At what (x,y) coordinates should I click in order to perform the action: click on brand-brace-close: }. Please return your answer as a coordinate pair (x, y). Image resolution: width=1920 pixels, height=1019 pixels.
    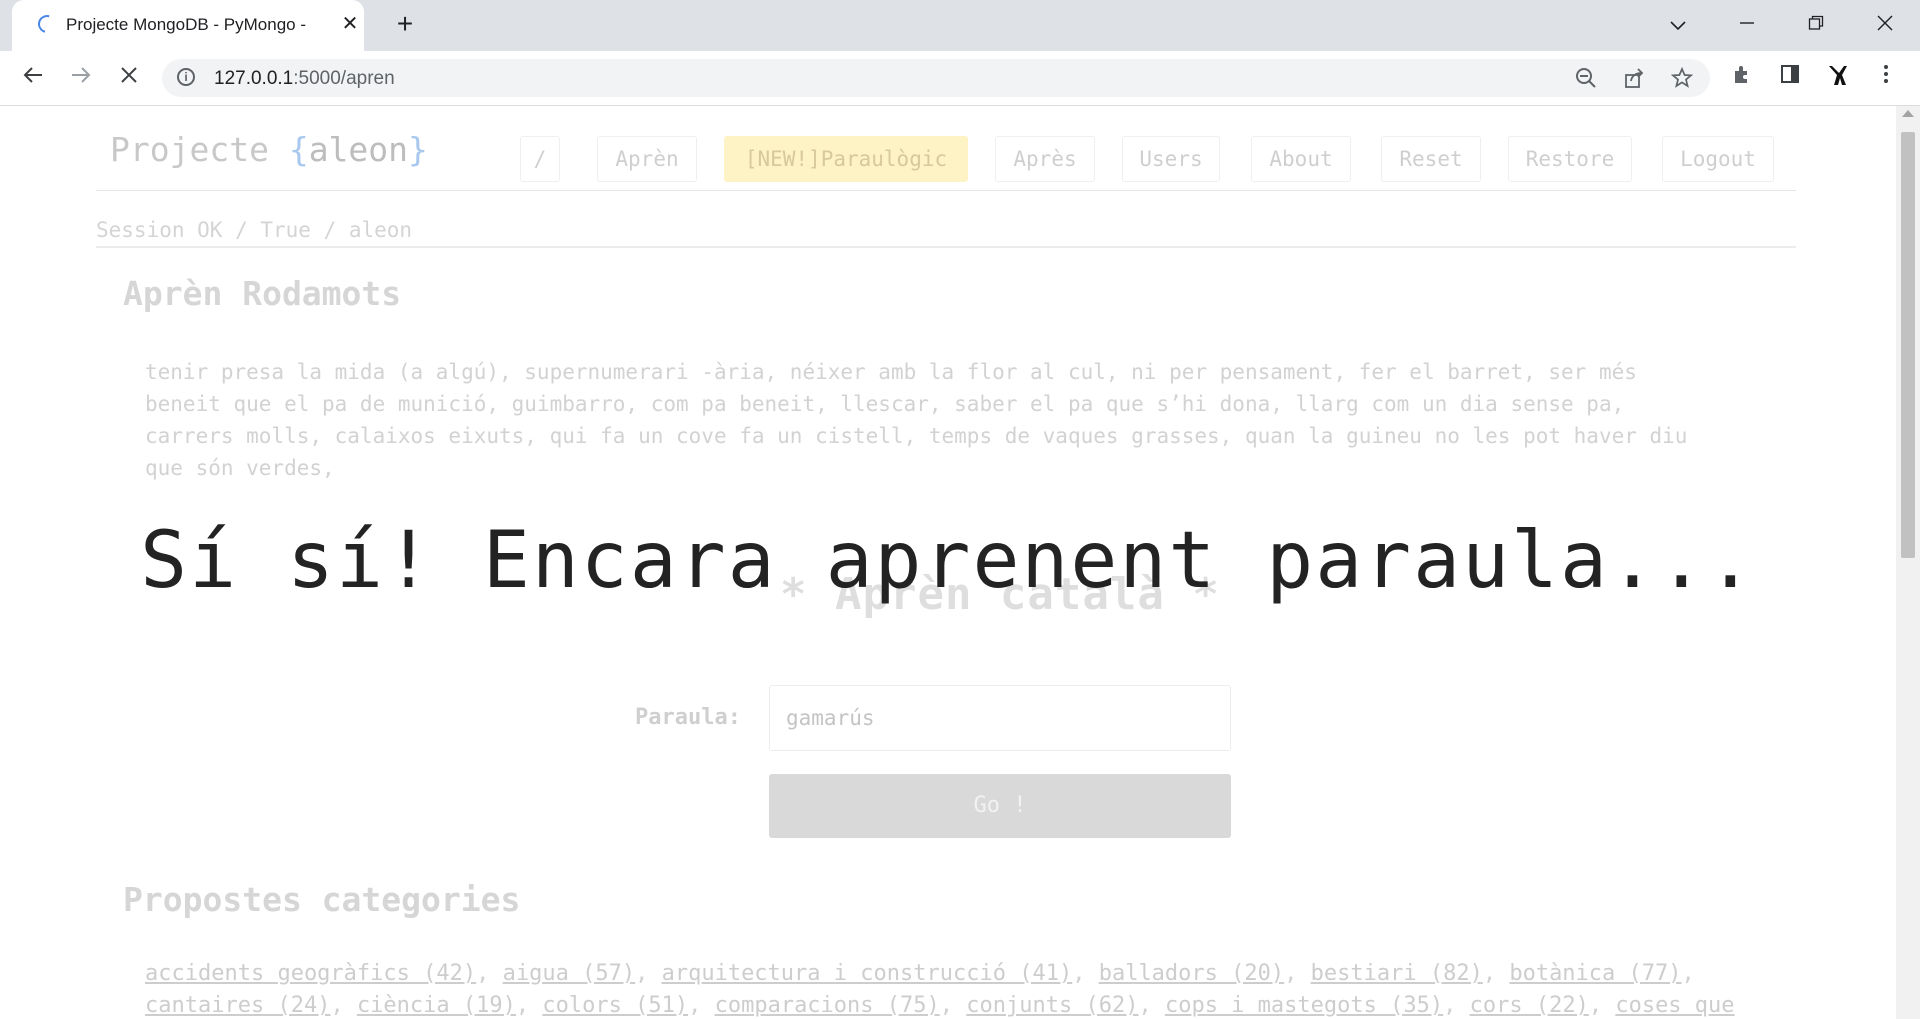
    Looking at the image, I should click on (418, 149).